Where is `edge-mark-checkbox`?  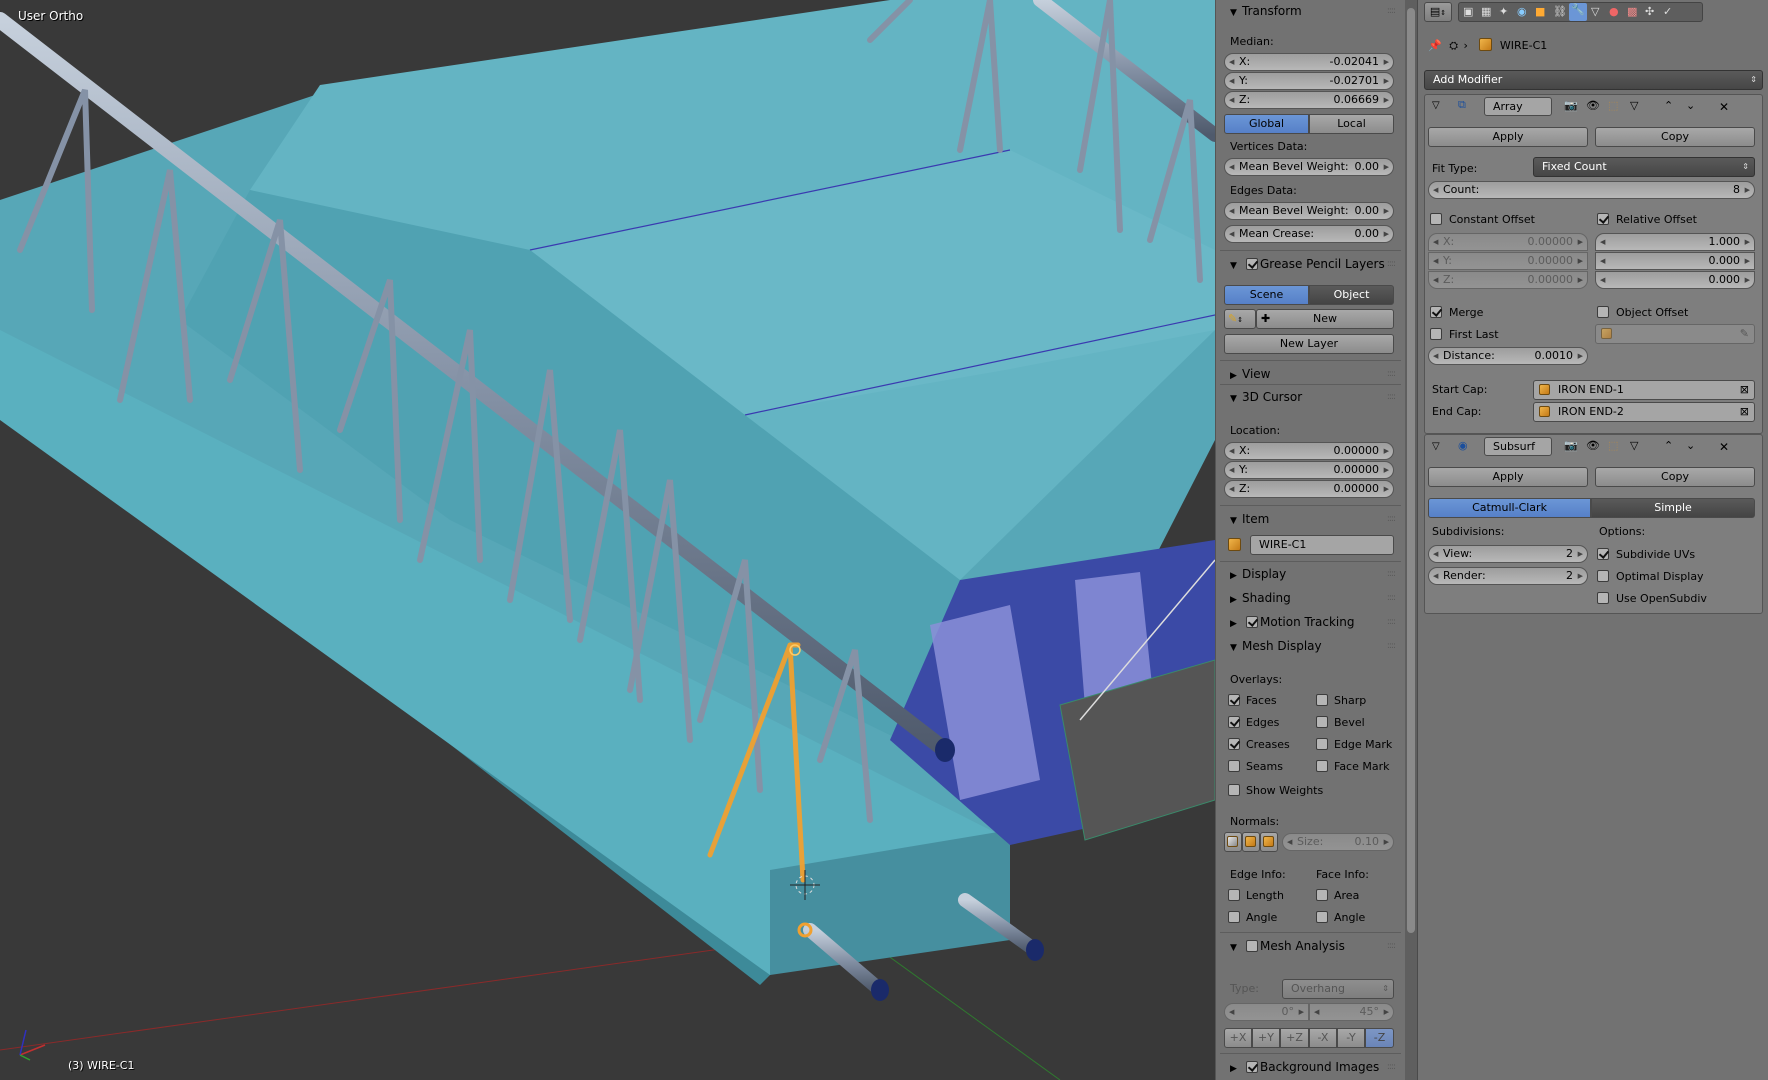 edge-mark-checkbox is located at coordinates (1322, 744).